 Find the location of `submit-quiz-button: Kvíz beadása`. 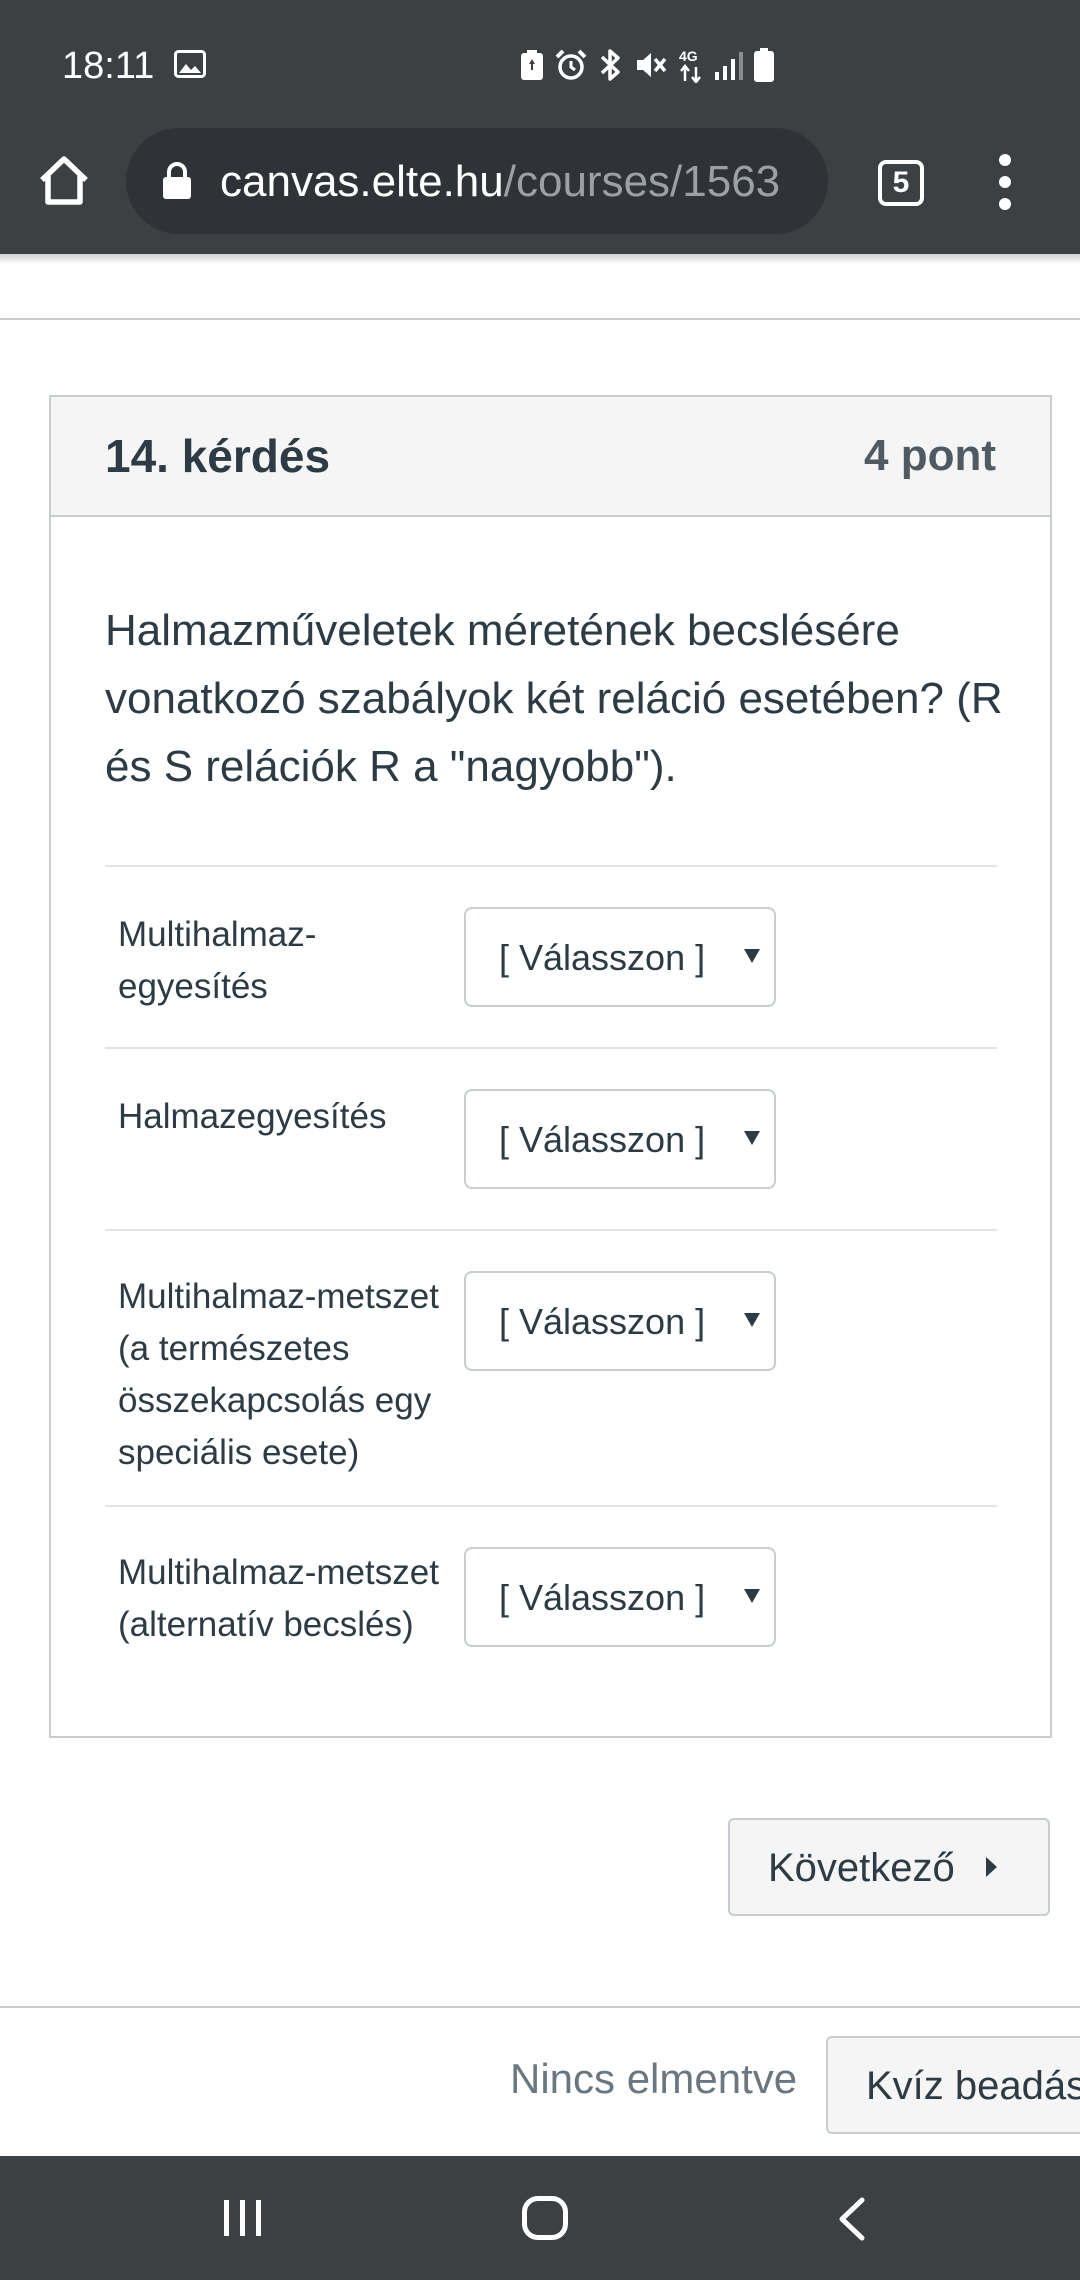

submit-quiz-button: Kvíz beadása is located at coordinates (953, 2085).